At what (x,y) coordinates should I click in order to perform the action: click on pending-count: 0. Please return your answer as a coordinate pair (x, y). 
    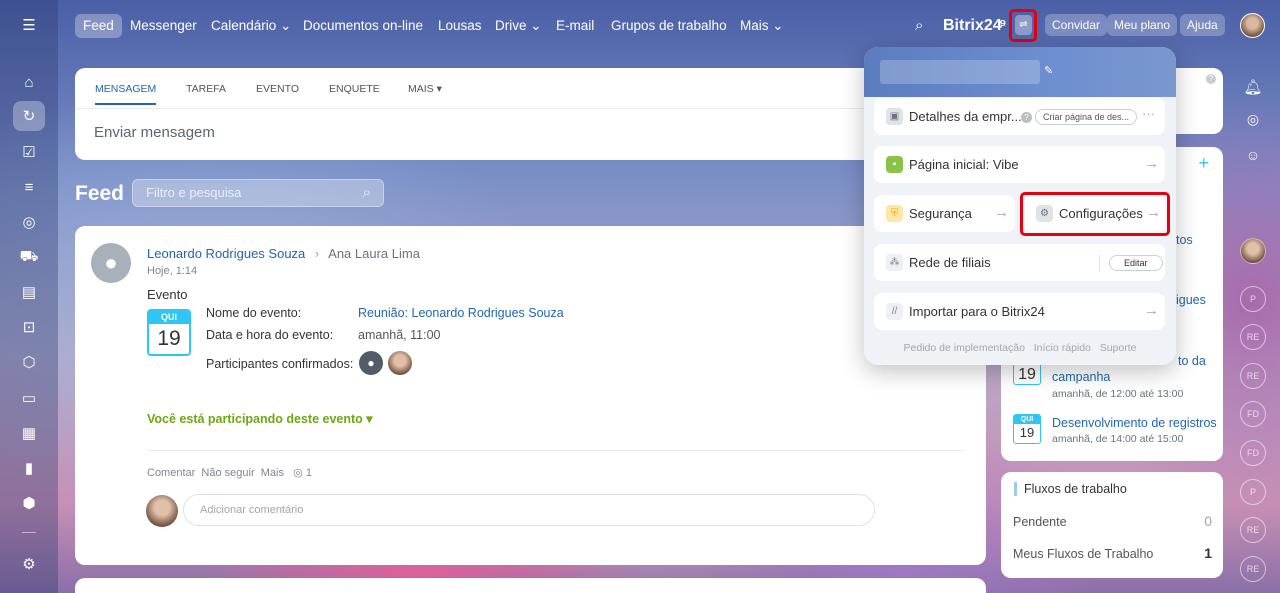
    Looking at the image, I should click on (1208, 521).